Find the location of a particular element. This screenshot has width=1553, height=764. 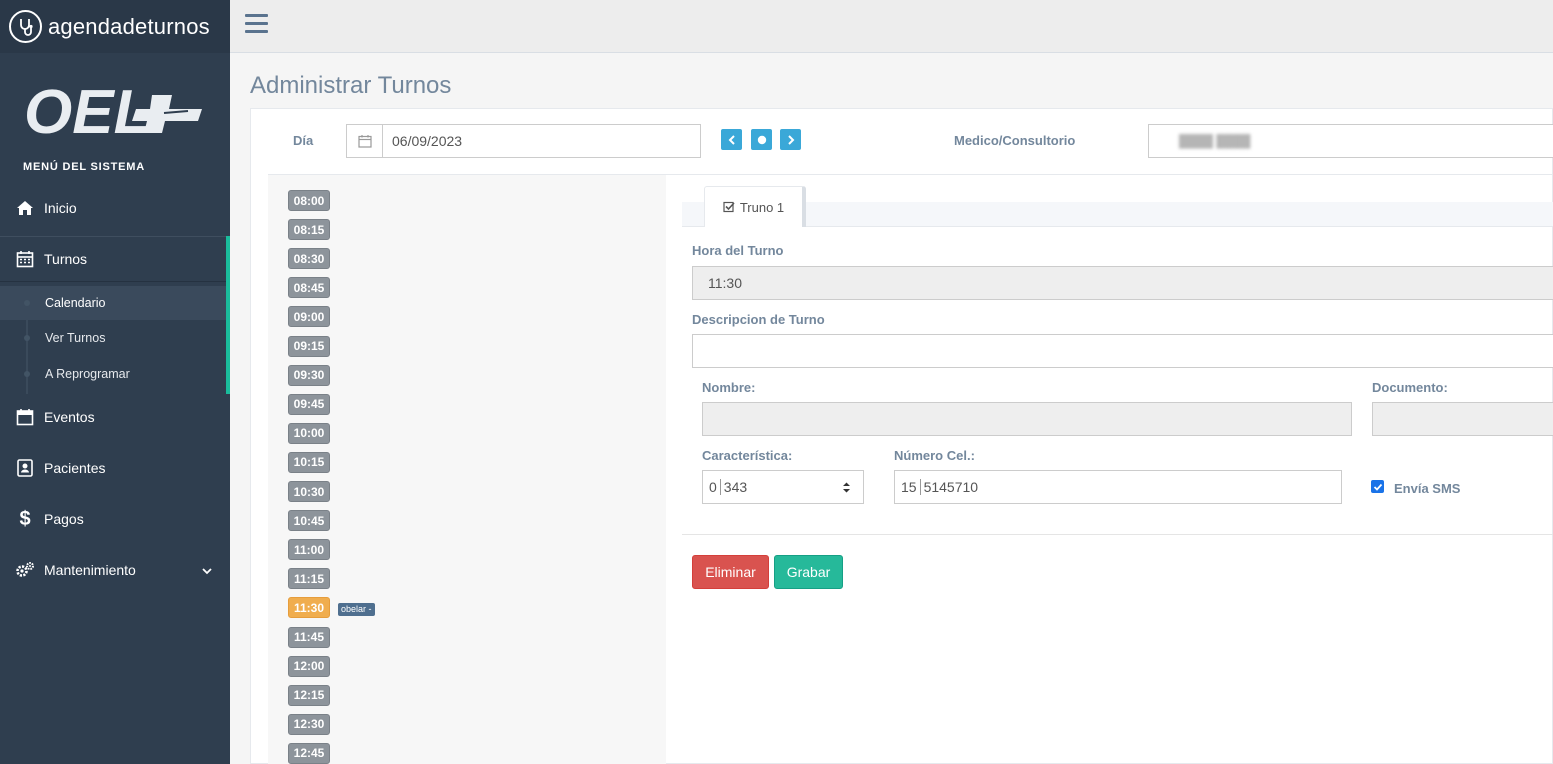

time-slot: 09:30 is located at coordinates (309, 375).